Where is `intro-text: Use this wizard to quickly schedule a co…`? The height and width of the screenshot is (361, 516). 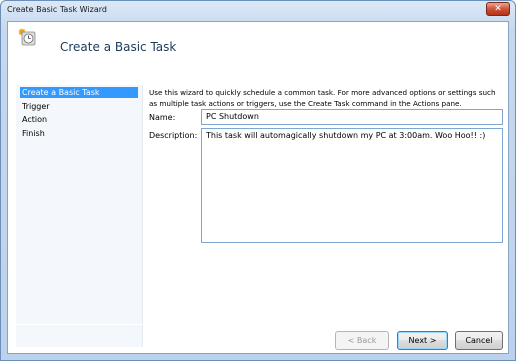 intro-text: Use this wizard to quickly schedule a co… is located at coordinates (322, 98).